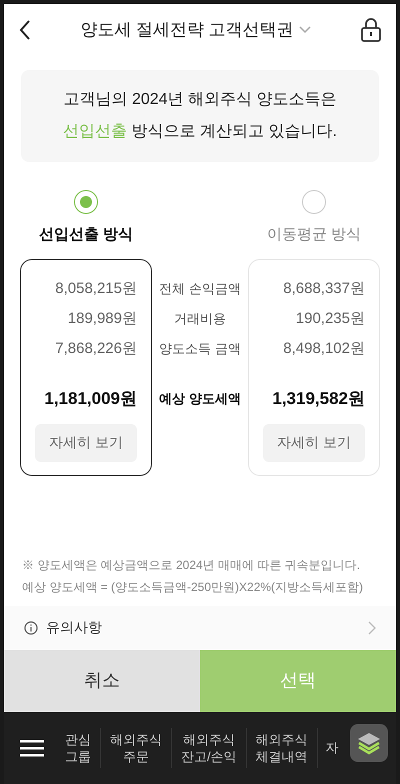 The height and width of the screenshot is (784, 400). Describe the element at coordinates (327, 748) in the screenshot. I see `nav-item: 자` at that location.